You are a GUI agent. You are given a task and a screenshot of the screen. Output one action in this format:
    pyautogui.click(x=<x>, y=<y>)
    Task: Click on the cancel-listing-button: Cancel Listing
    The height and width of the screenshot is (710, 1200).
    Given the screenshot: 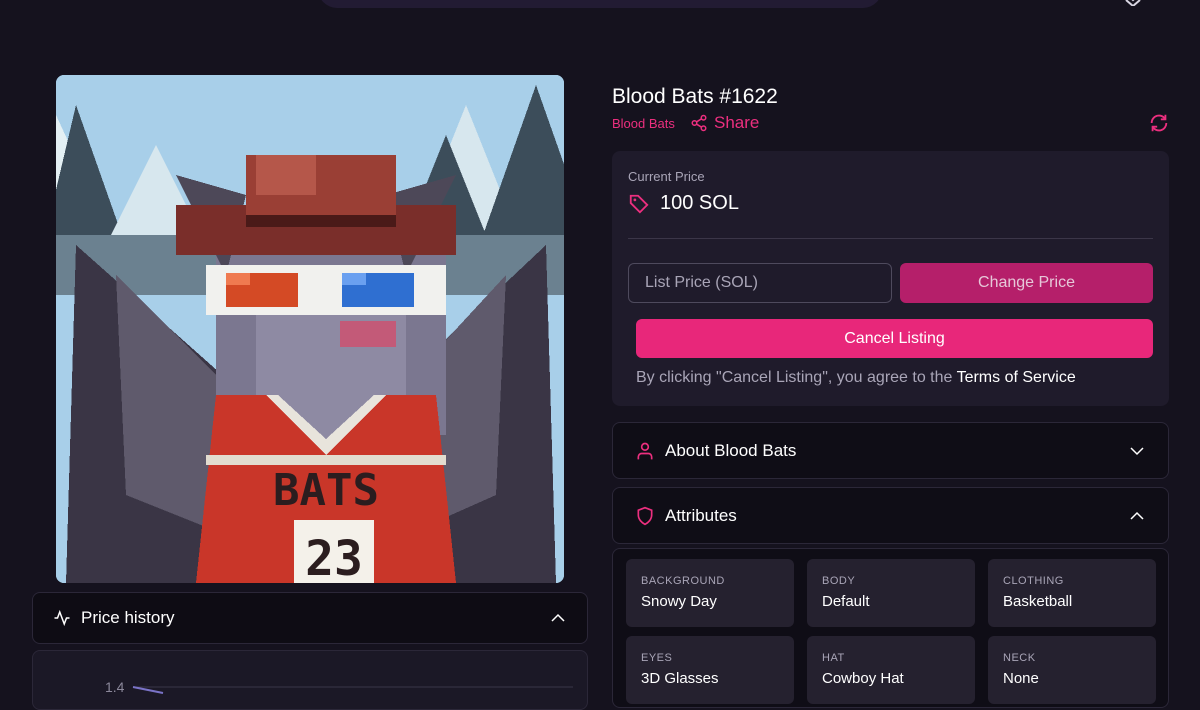 What is the action you would take?
    pyautogui.click(x=894, y=338)
    